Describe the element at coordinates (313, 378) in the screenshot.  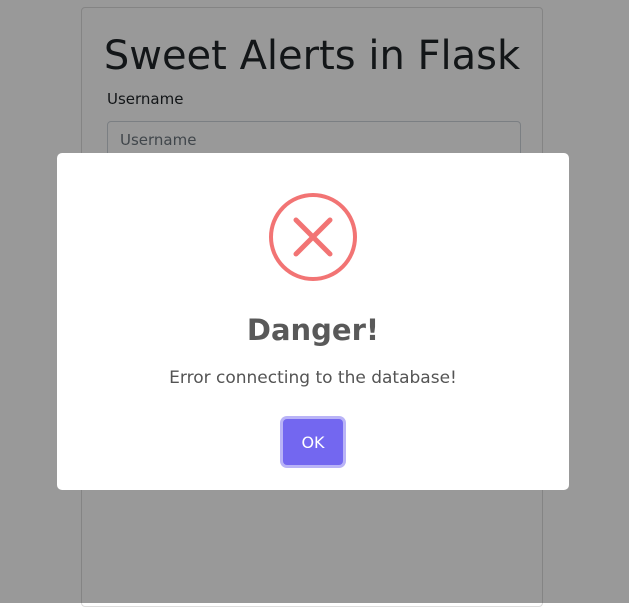
I see `dialog-message: Error connecting to the database!` at that location.